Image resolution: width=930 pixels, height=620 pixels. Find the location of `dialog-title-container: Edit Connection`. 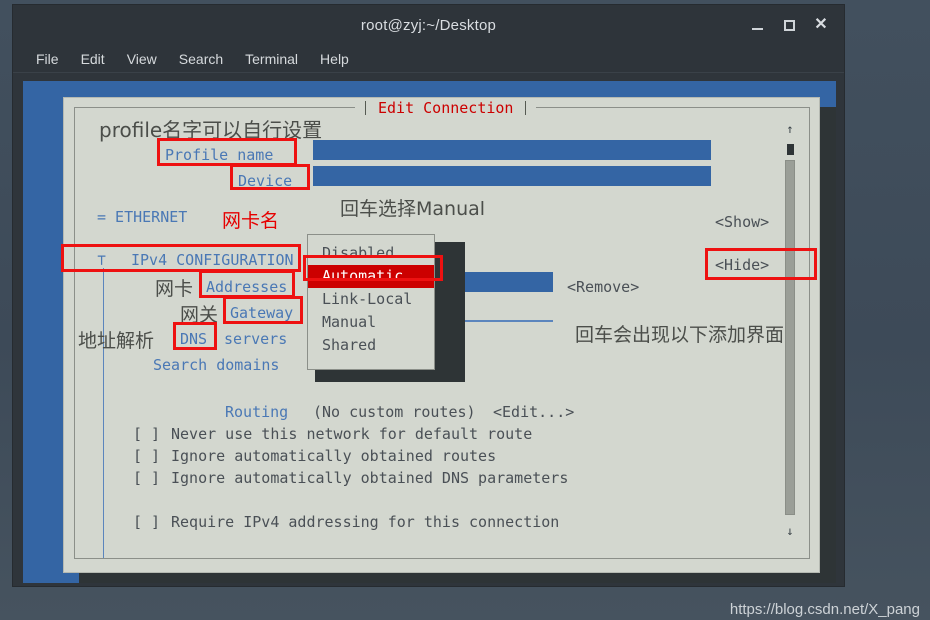

dialog-title-container: Edit Connection is located at coordinates (446, 108).